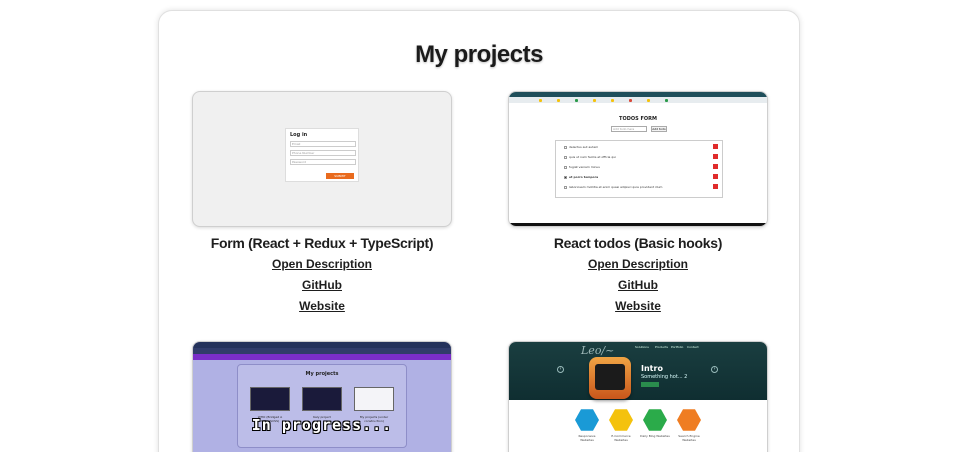  I want to click on todo-input-preview: Add todo here, so click(629, 129).